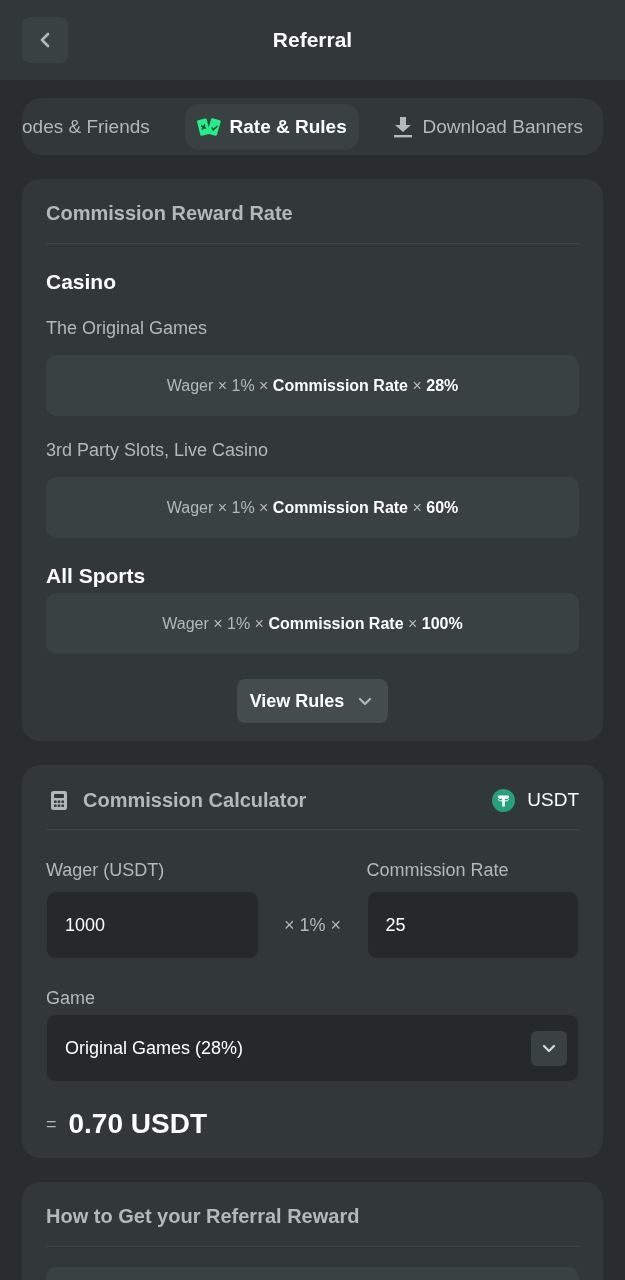  I want to click on card-title: Commission Reward Rate, so click(170, 213).